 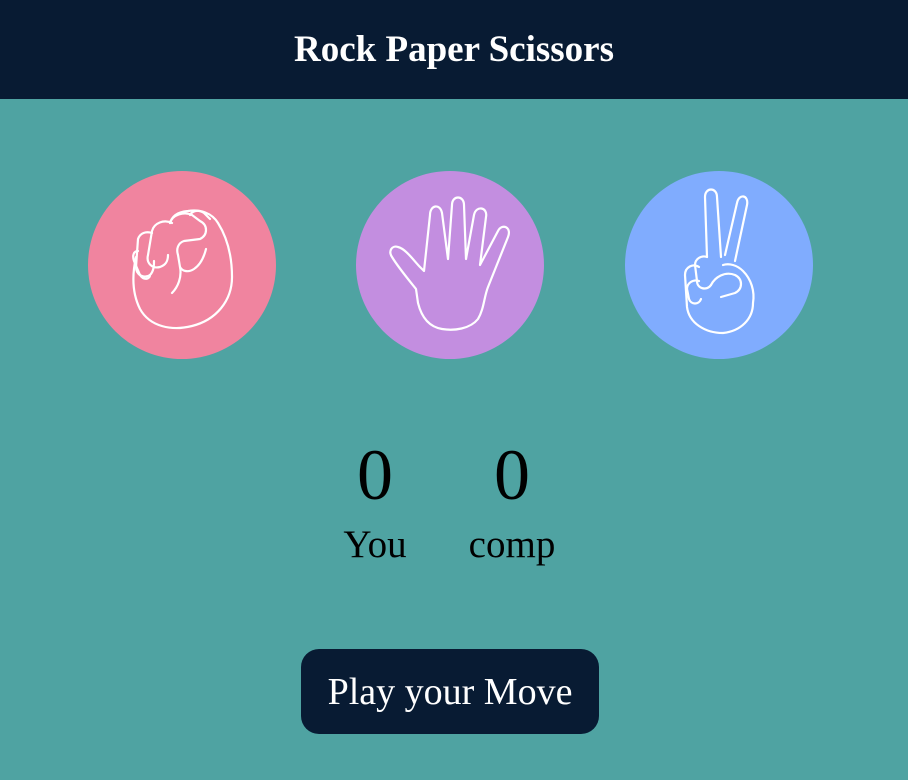 What do you see at coordinates (183, 269) in the screenshot?
I see `rock-fist-icon` at bounding box center [183, 269].